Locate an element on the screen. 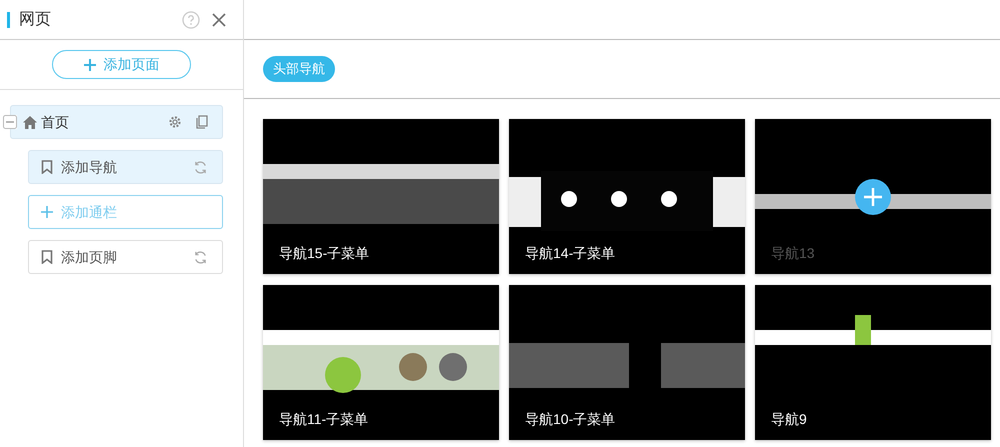  template-label: 导航13 is located at coordinates (793, 253).